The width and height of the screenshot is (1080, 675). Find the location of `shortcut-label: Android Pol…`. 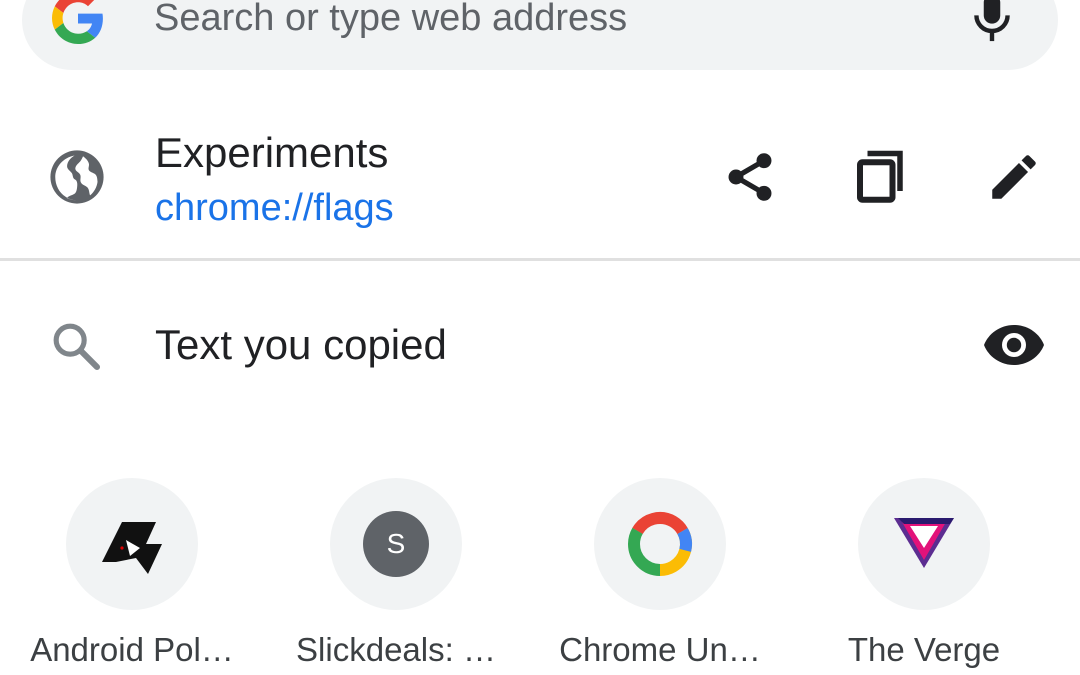

shortcut-label: Android Pol… is located at coordinates (132, 649).